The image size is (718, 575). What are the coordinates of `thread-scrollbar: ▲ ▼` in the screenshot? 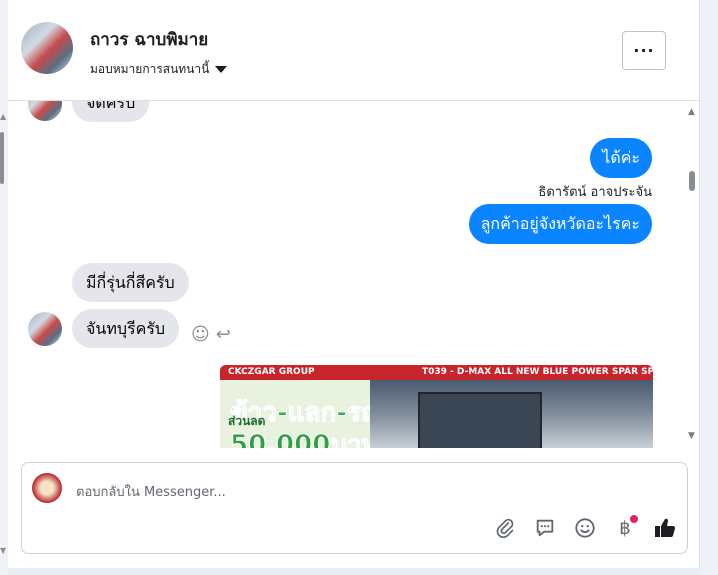 It's located at (692, 274).